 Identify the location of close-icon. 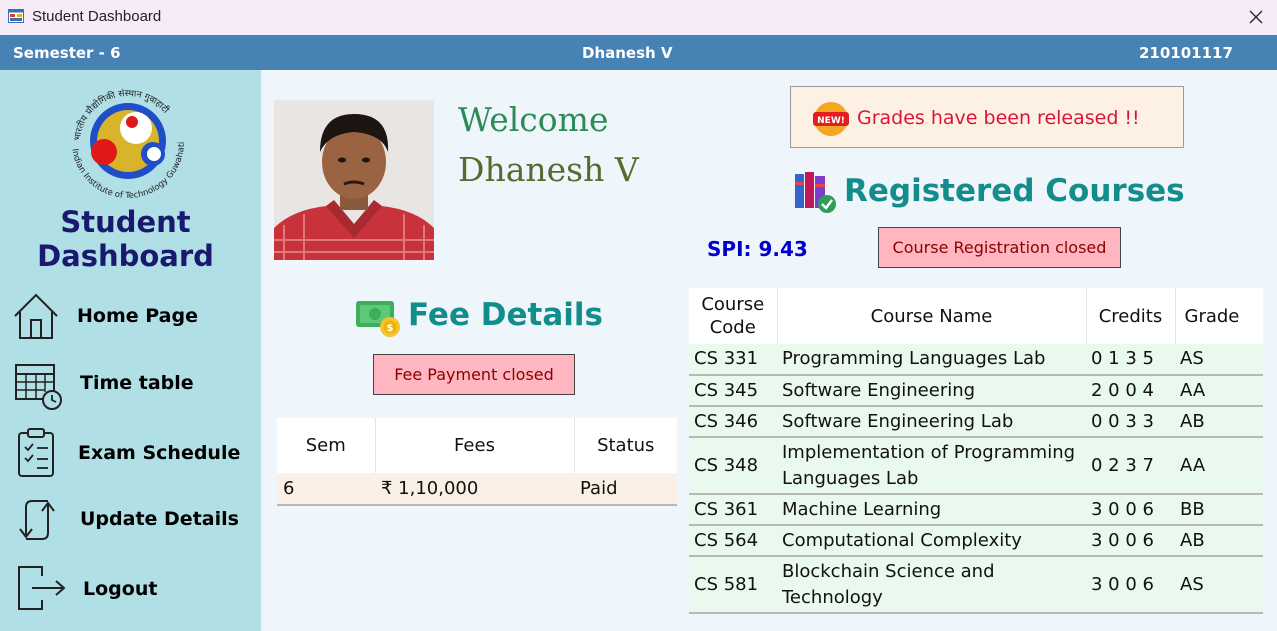
(1256, 17).